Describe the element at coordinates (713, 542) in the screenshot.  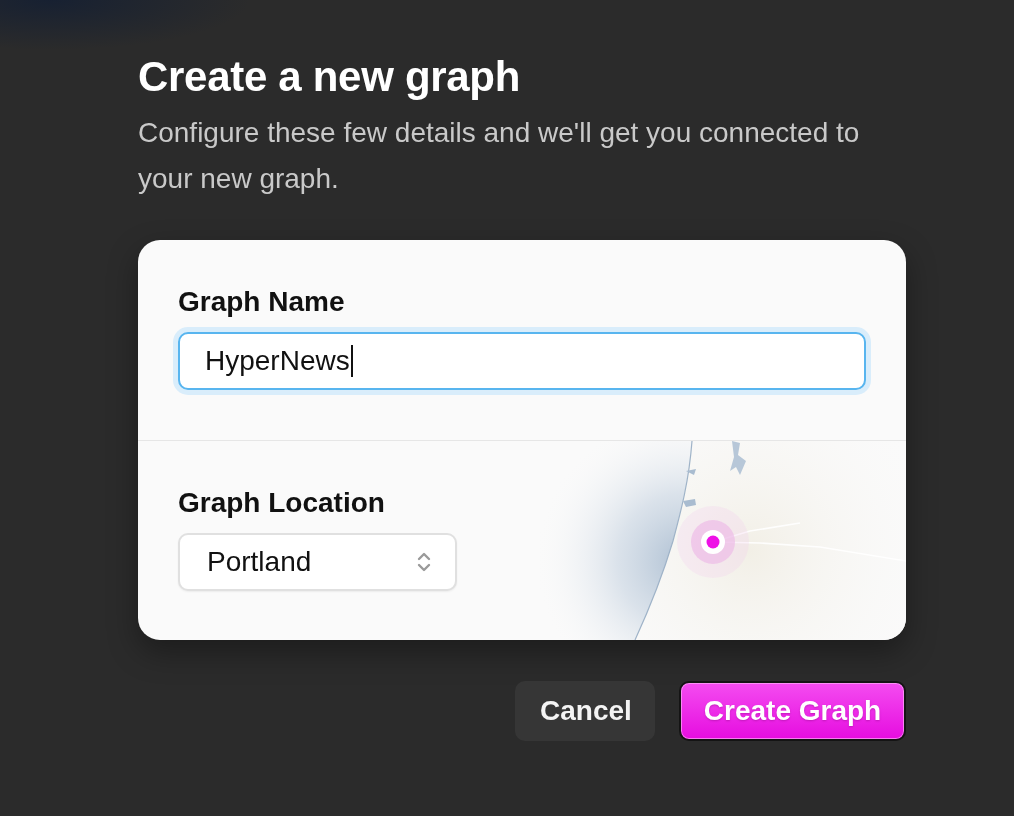
I see `map-pin-icon` at that location.